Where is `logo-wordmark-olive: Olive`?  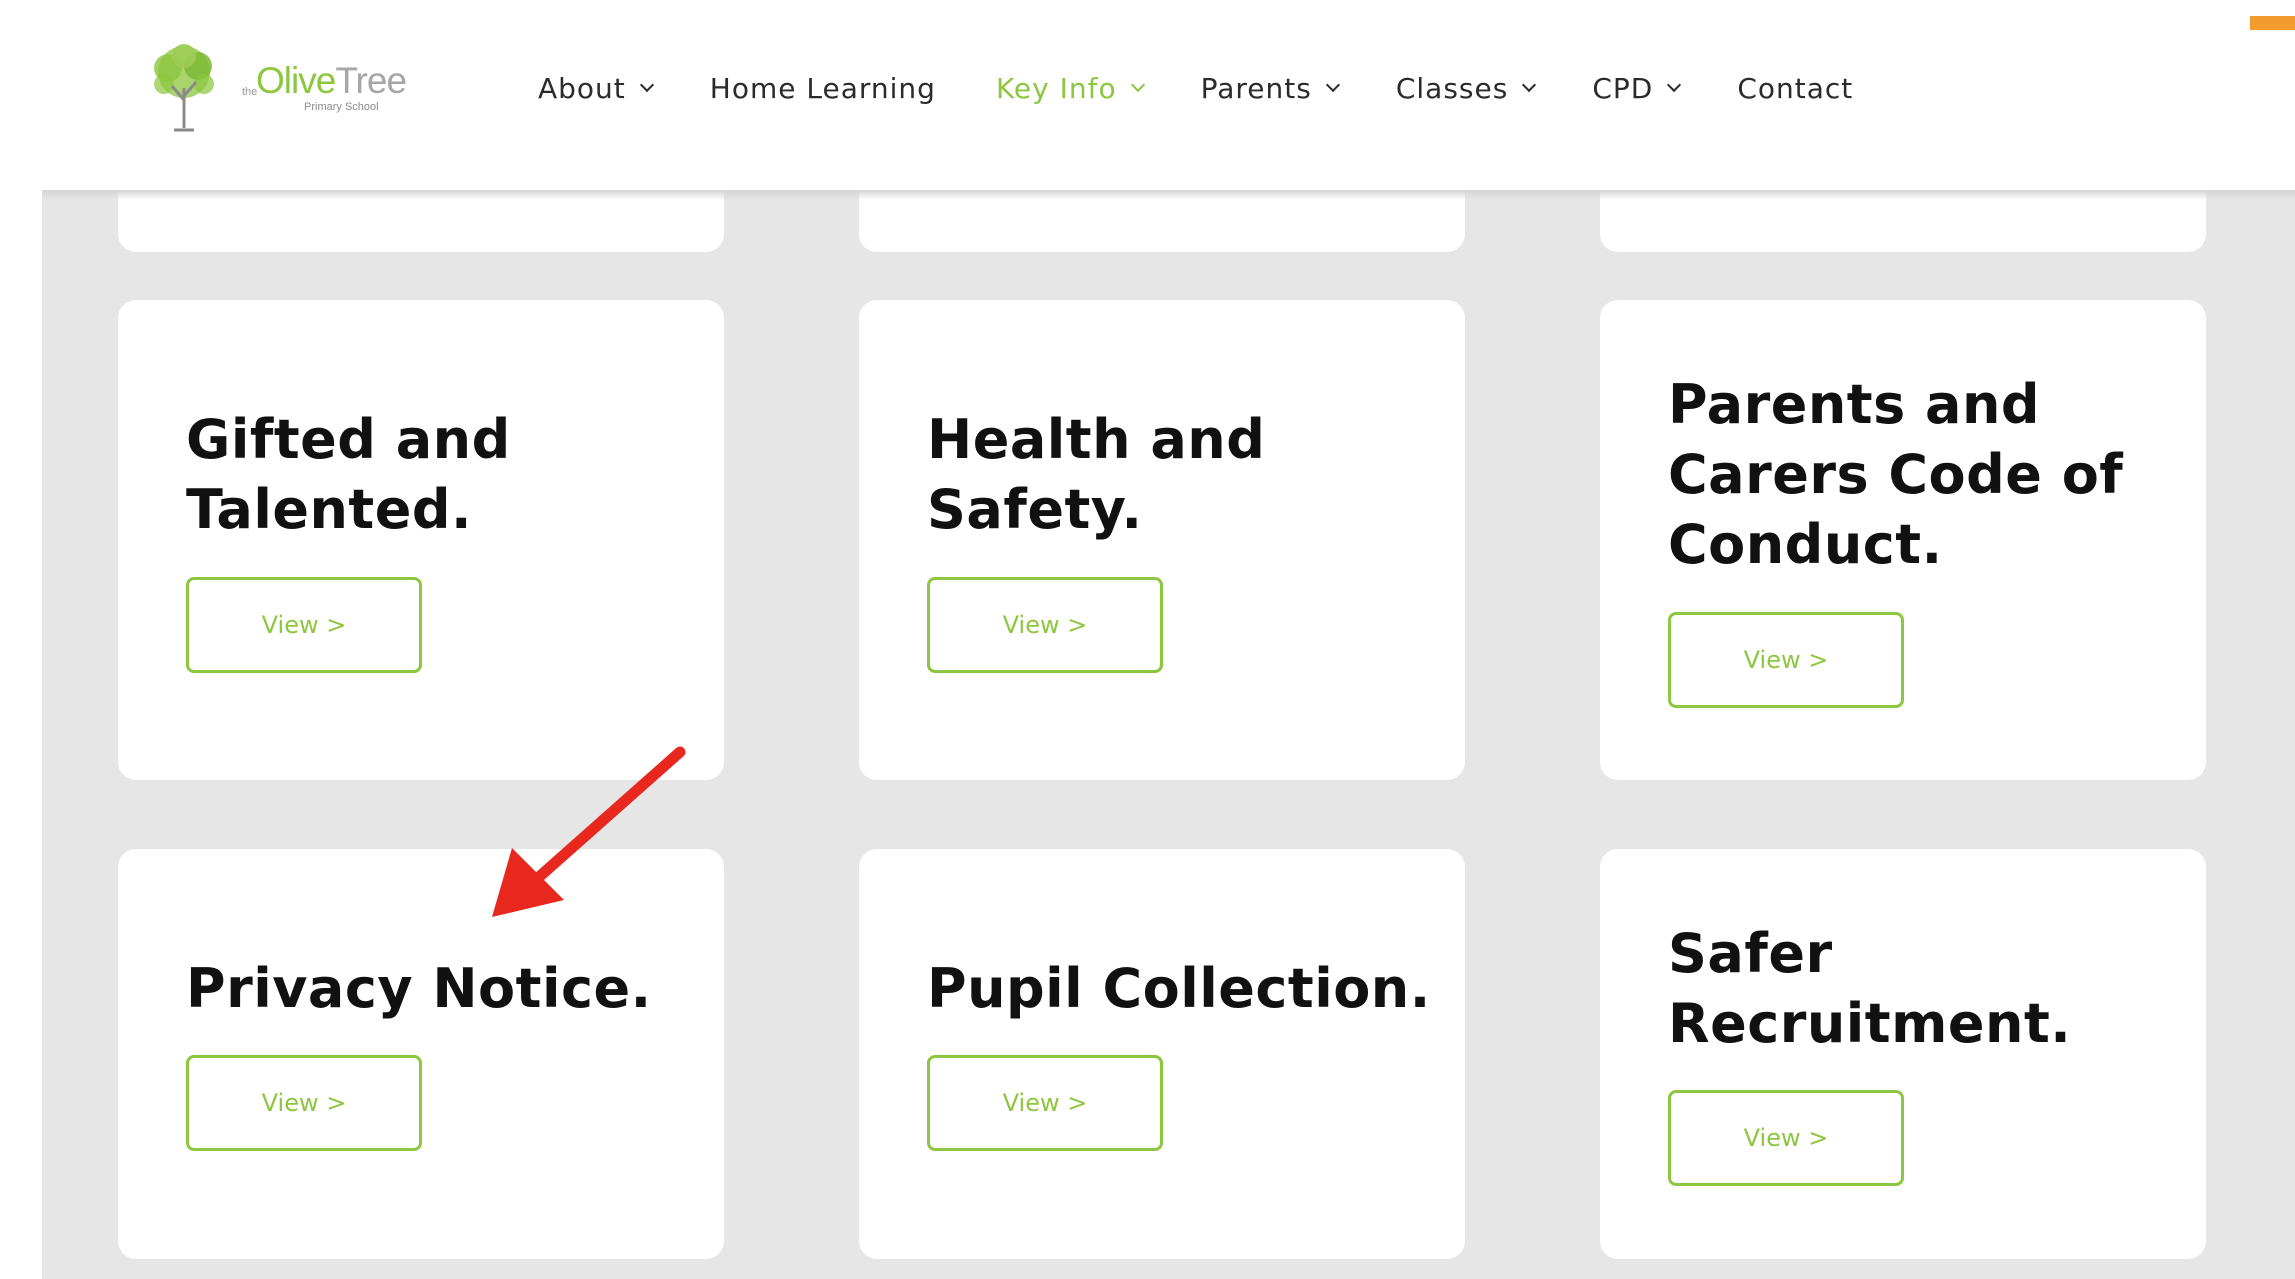 logo-wordmark-olive: Olive is located at coordinates (296, 80).